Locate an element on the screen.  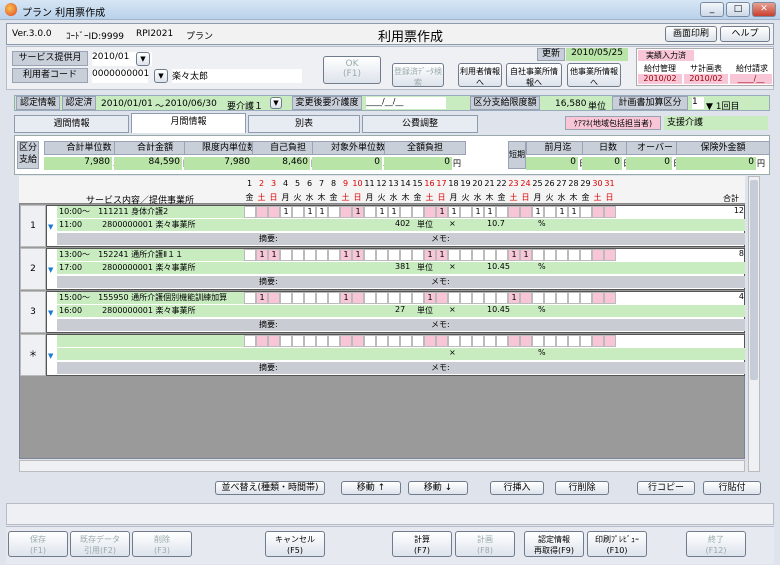
tab-public-adjust: 公費調整 is located at coordinates (420, 124).